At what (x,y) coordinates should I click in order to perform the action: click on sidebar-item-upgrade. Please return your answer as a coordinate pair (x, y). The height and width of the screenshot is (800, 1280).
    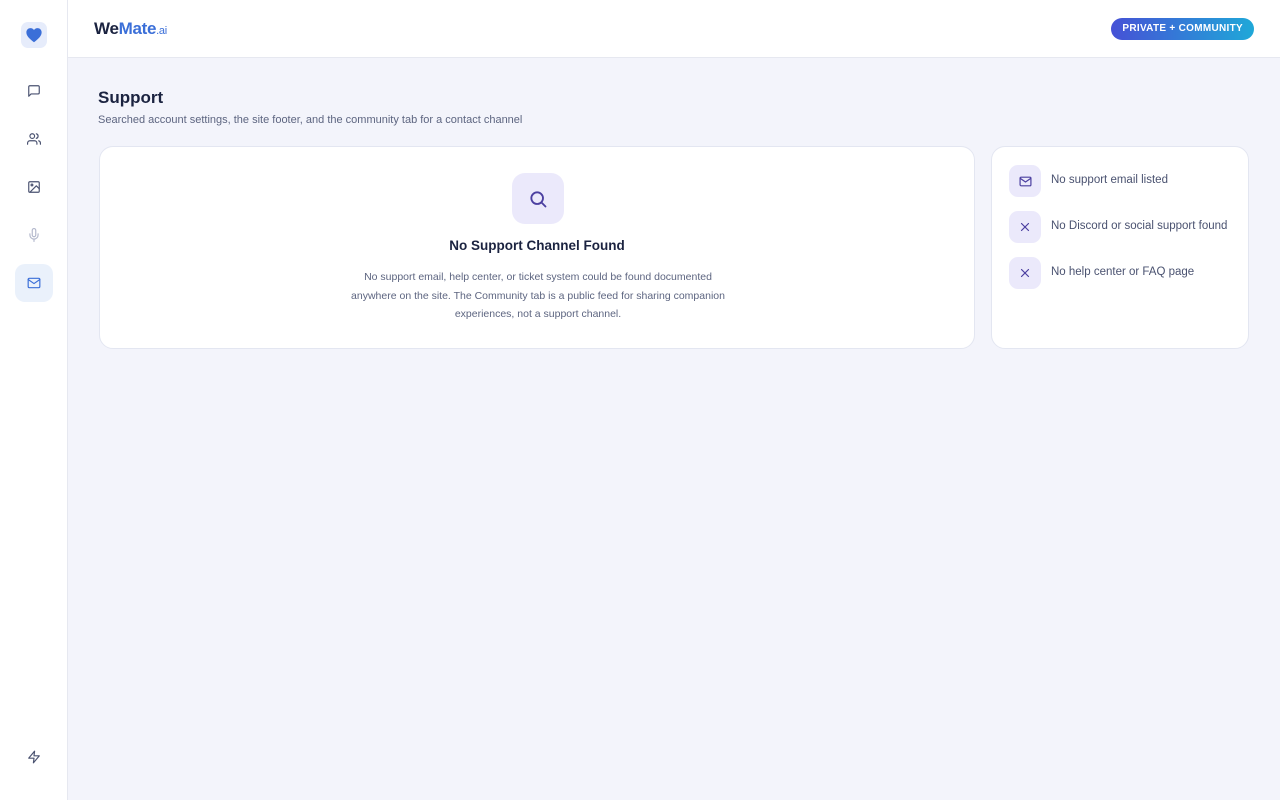
    Looking at the image, I should click on (34, 757).